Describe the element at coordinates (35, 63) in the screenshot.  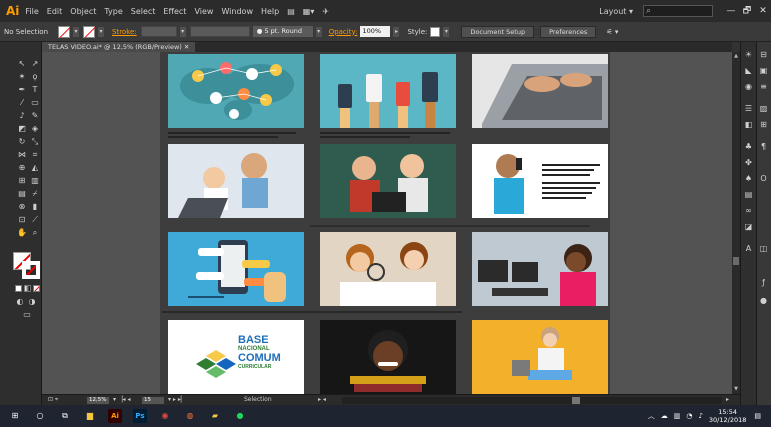
I see `direct-selection-tool-icon: ↗` at that location.